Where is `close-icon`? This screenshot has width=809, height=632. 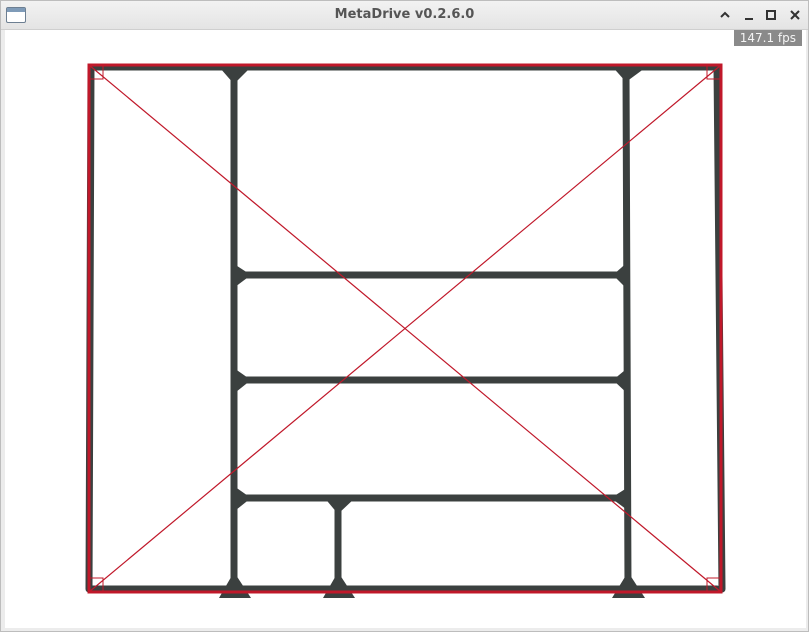 close-icon is located at coordinates (795, 15).